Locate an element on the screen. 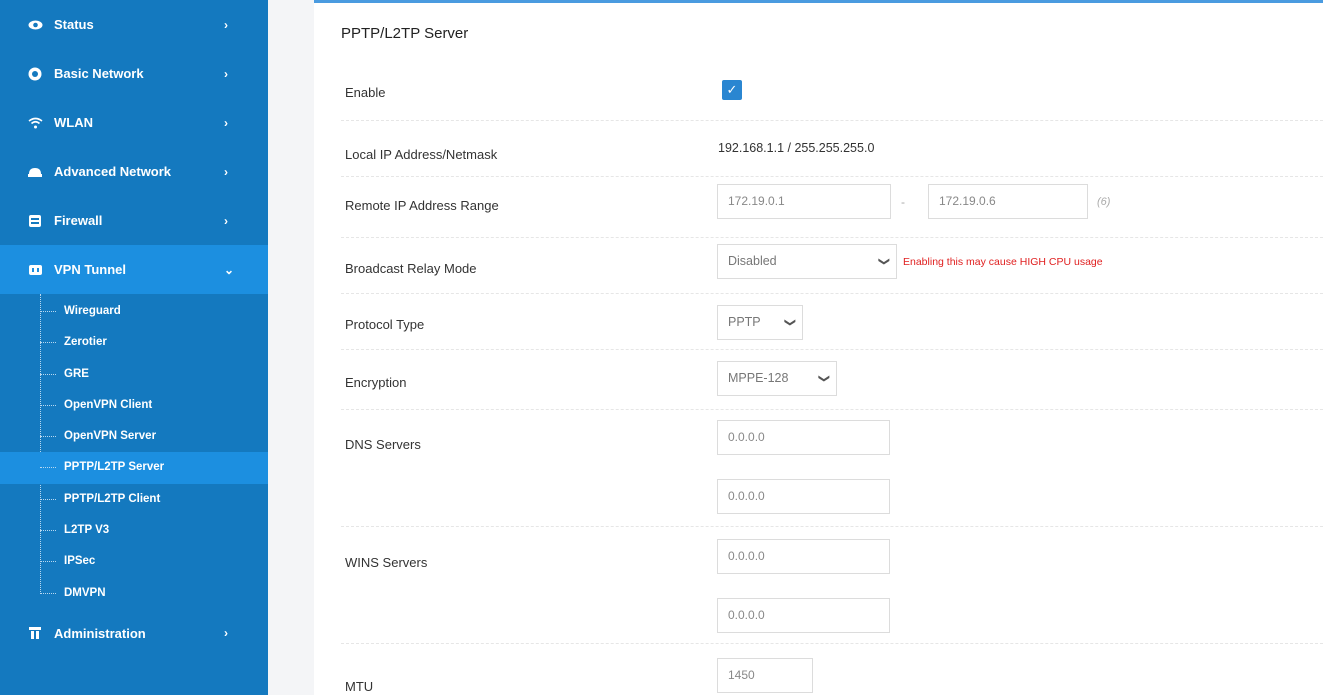  chevron-down-icon: ⌄ is located at coordinates (229, 269).